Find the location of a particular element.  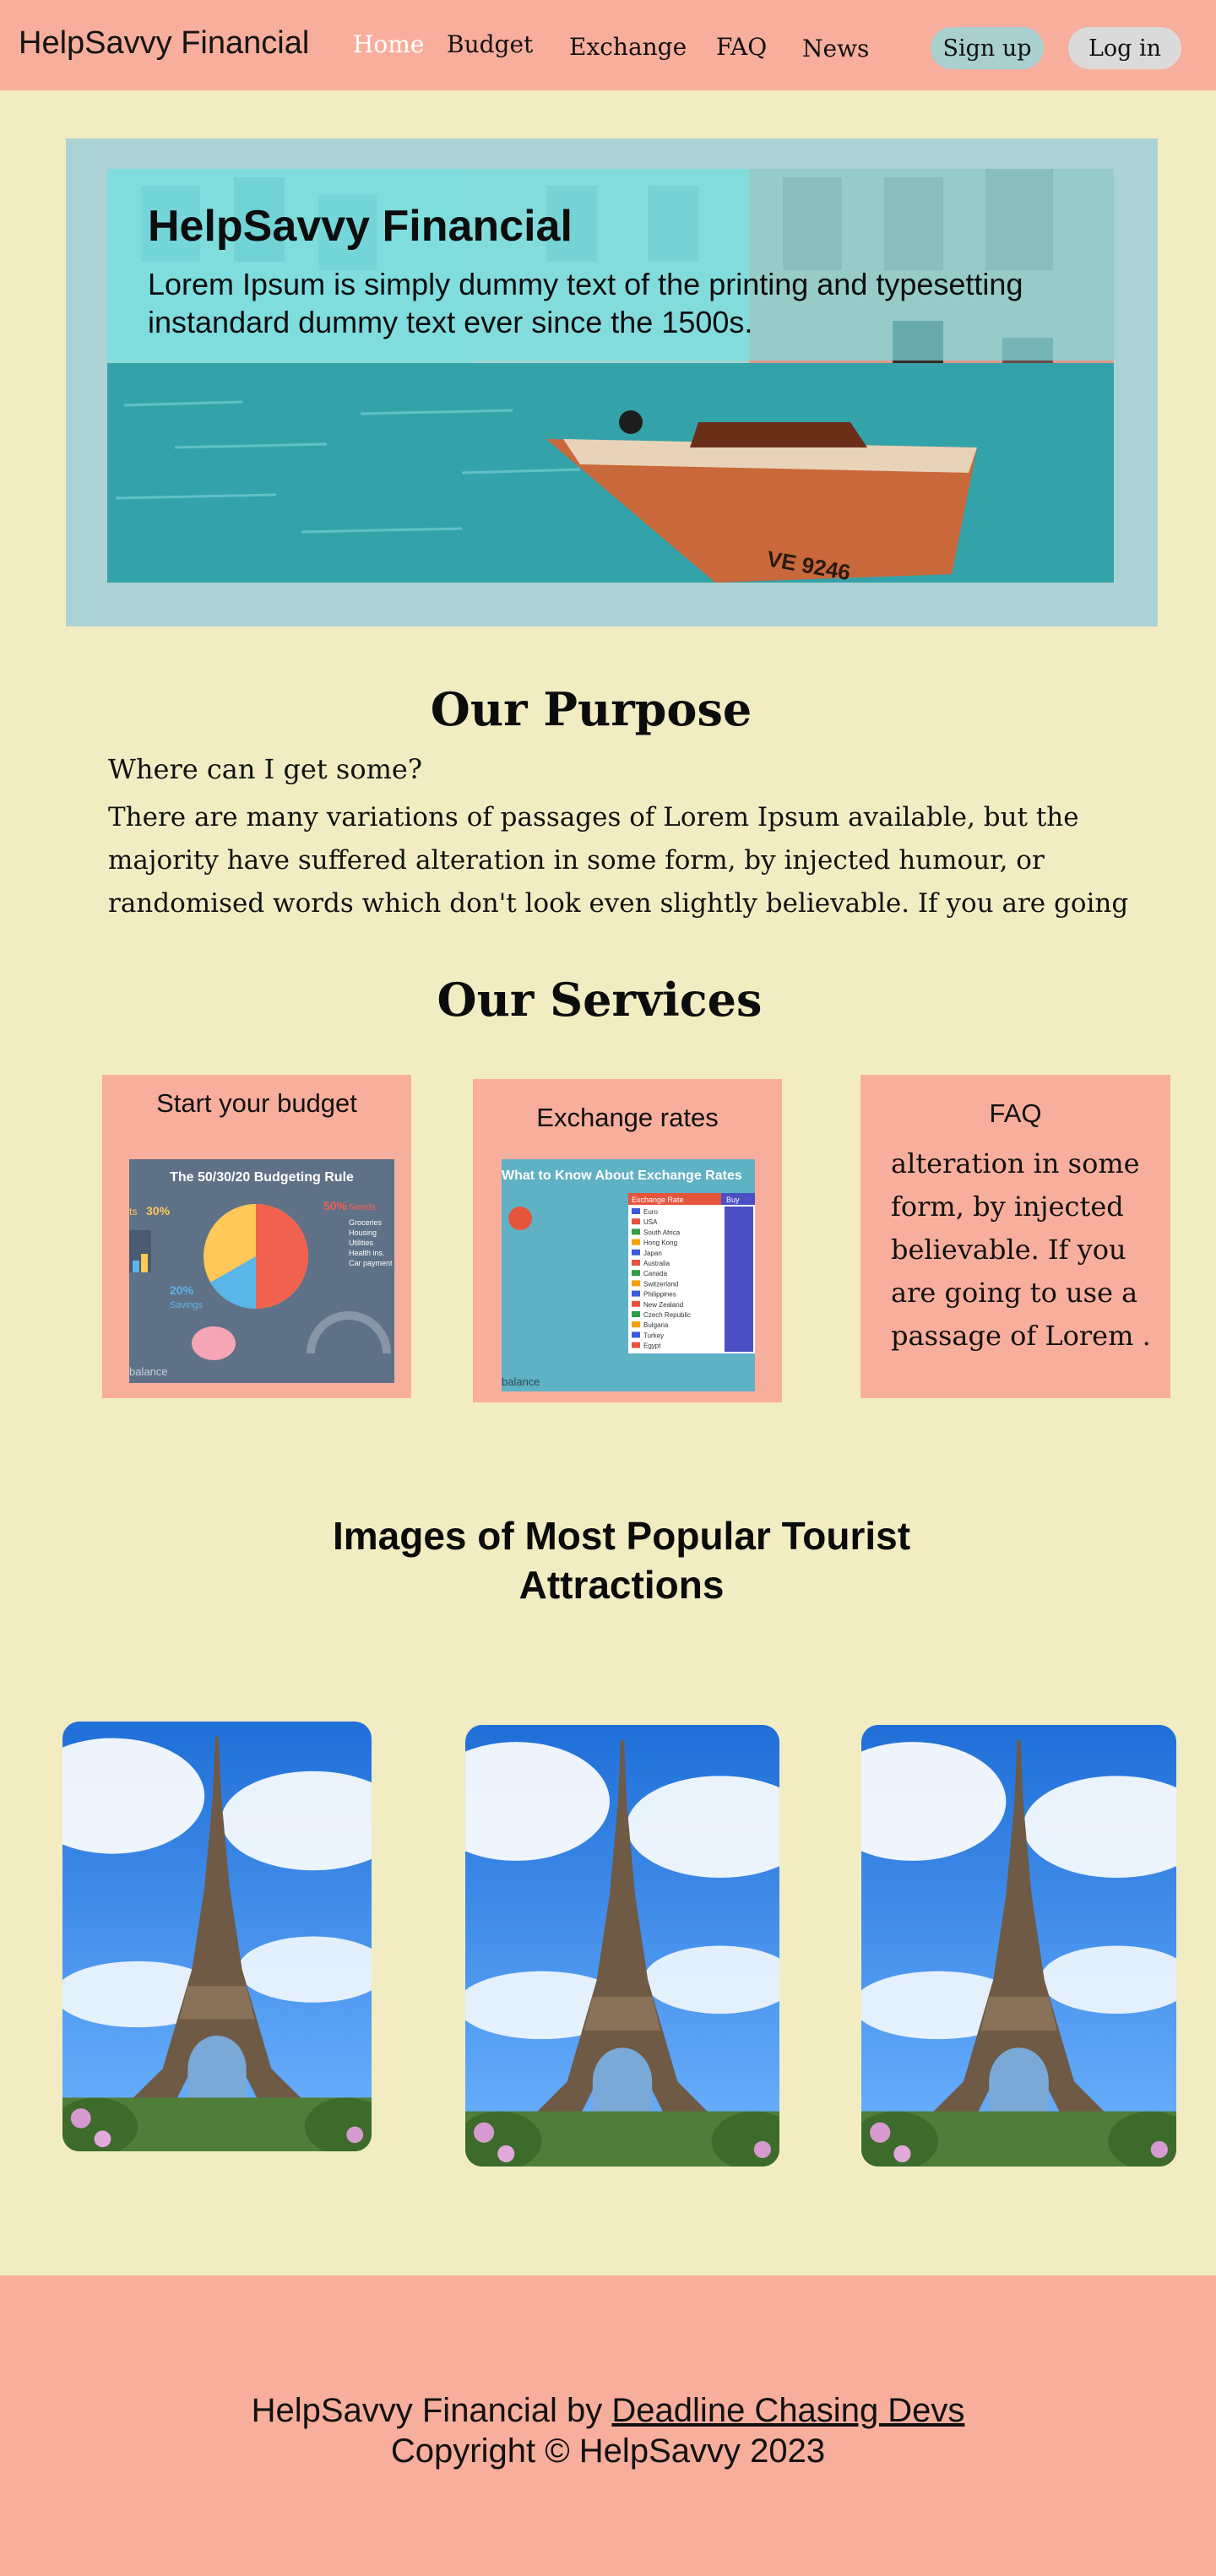

signup-button: Sign up is located at coordinates (987, 48).